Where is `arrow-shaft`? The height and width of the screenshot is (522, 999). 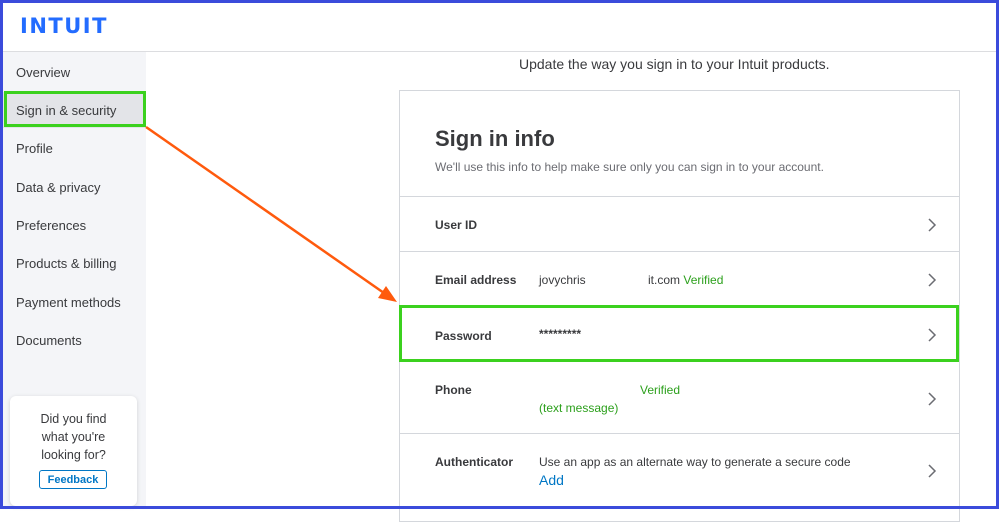 arrow-shaft is located at coordinates (265, 210).